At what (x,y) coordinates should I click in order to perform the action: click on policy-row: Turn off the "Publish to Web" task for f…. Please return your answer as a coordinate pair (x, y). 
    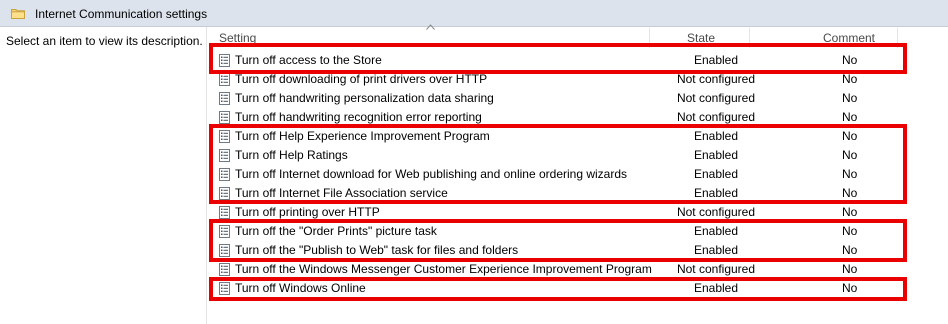
    Looking at the image, I should click on (577, 250).